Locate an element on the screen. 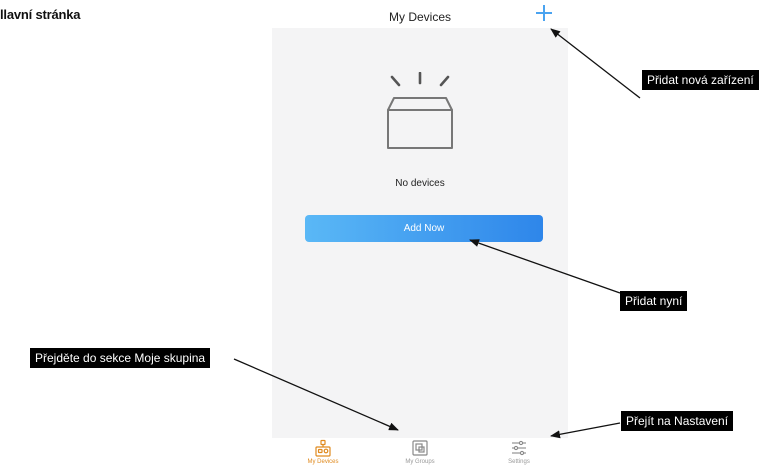 The height and width of the screenshot is (467, 772). callout-add-now: Přidat nyní is located at coordinates (654, 301).